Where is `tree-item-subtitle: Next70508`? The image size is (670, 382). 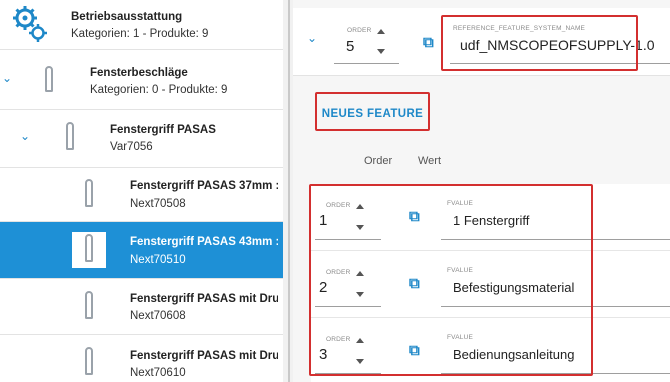
tree-item-subtitle: Next70508 is located at coordinates (158, 204).